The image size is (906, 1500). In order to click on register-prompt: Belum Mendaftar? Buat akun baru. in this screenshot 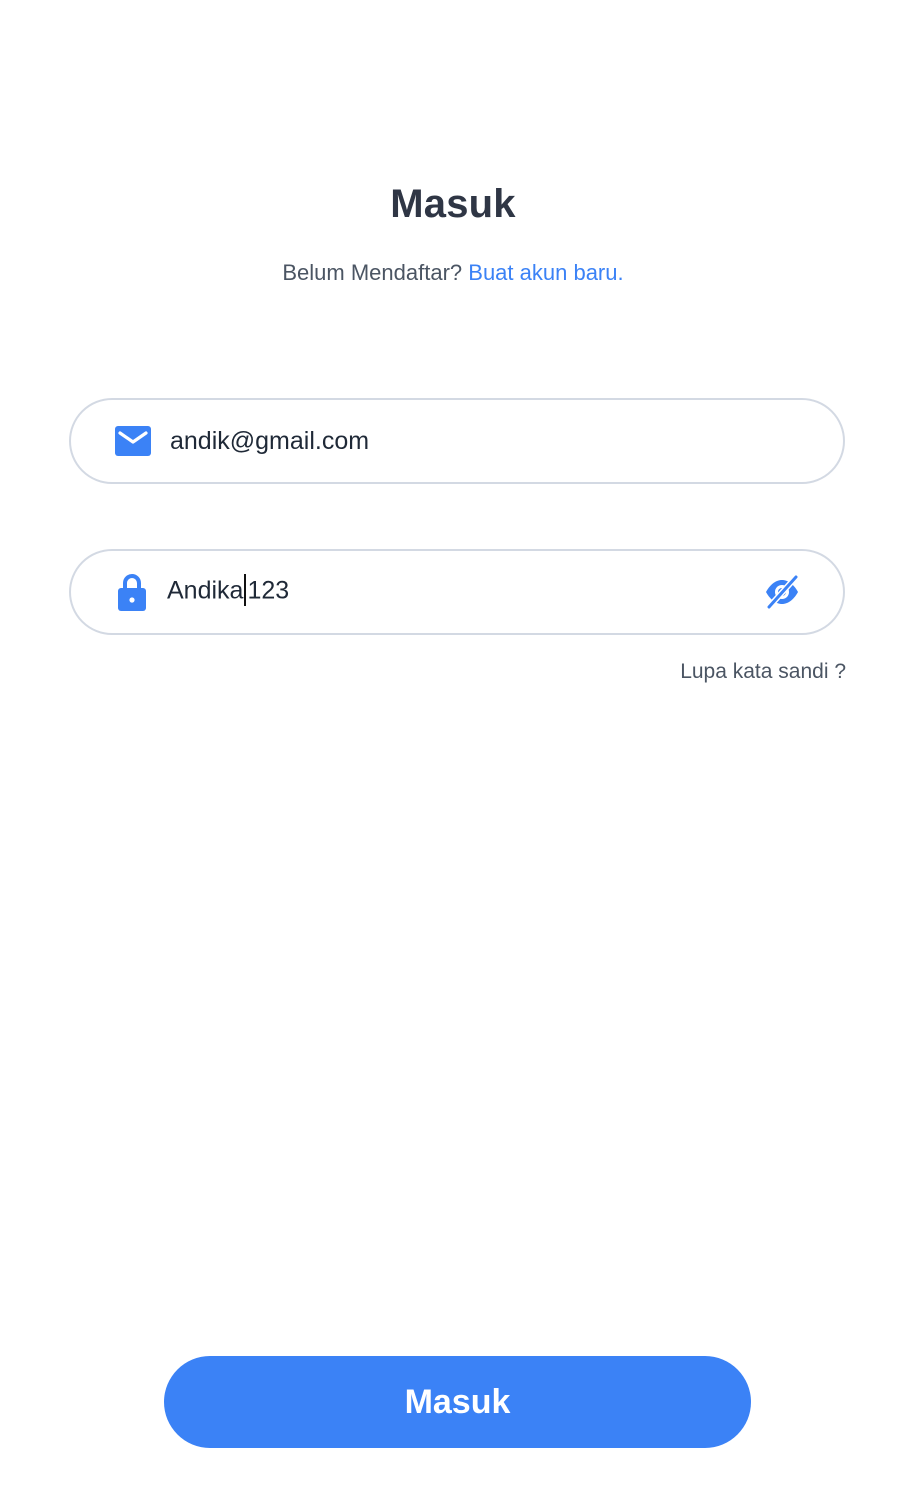, I will do `click(453, 273)`.